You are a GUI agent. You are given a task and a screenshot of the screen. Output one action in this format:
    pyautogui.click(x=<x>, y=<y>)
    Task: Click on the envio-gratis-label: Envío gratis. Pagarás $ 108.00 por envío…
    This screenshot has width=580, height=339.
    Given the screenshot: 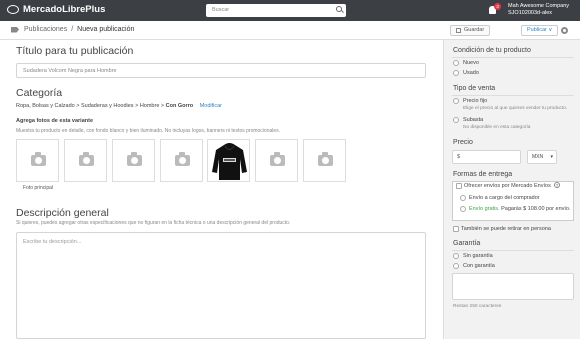 What is the action you would take?
    pyautogui.click(x=520, y=209)
    